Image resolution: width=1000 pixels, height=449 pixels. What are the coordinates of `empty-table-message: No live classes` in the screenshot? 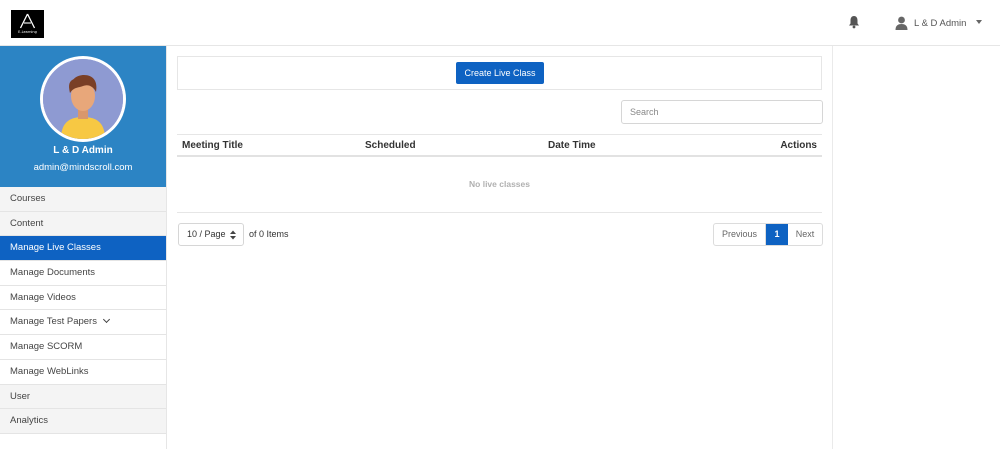 It's located at (499, 185).